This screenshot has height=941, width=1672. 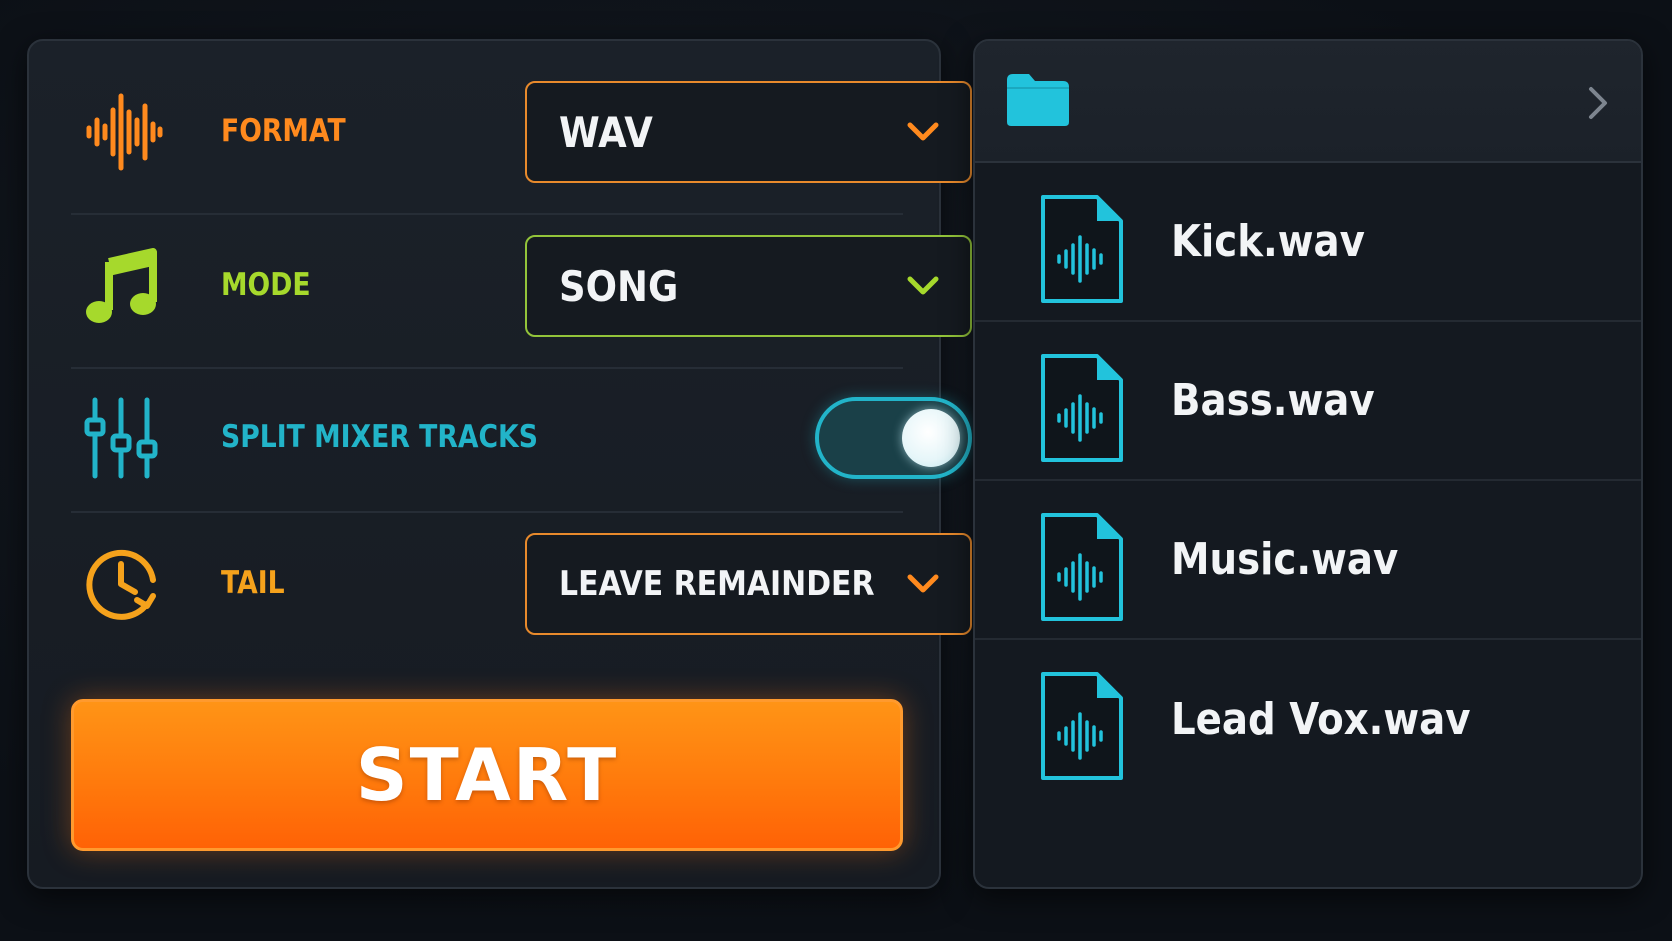 I want to click on chevron-right-icon, so click(x=1598, y=103).